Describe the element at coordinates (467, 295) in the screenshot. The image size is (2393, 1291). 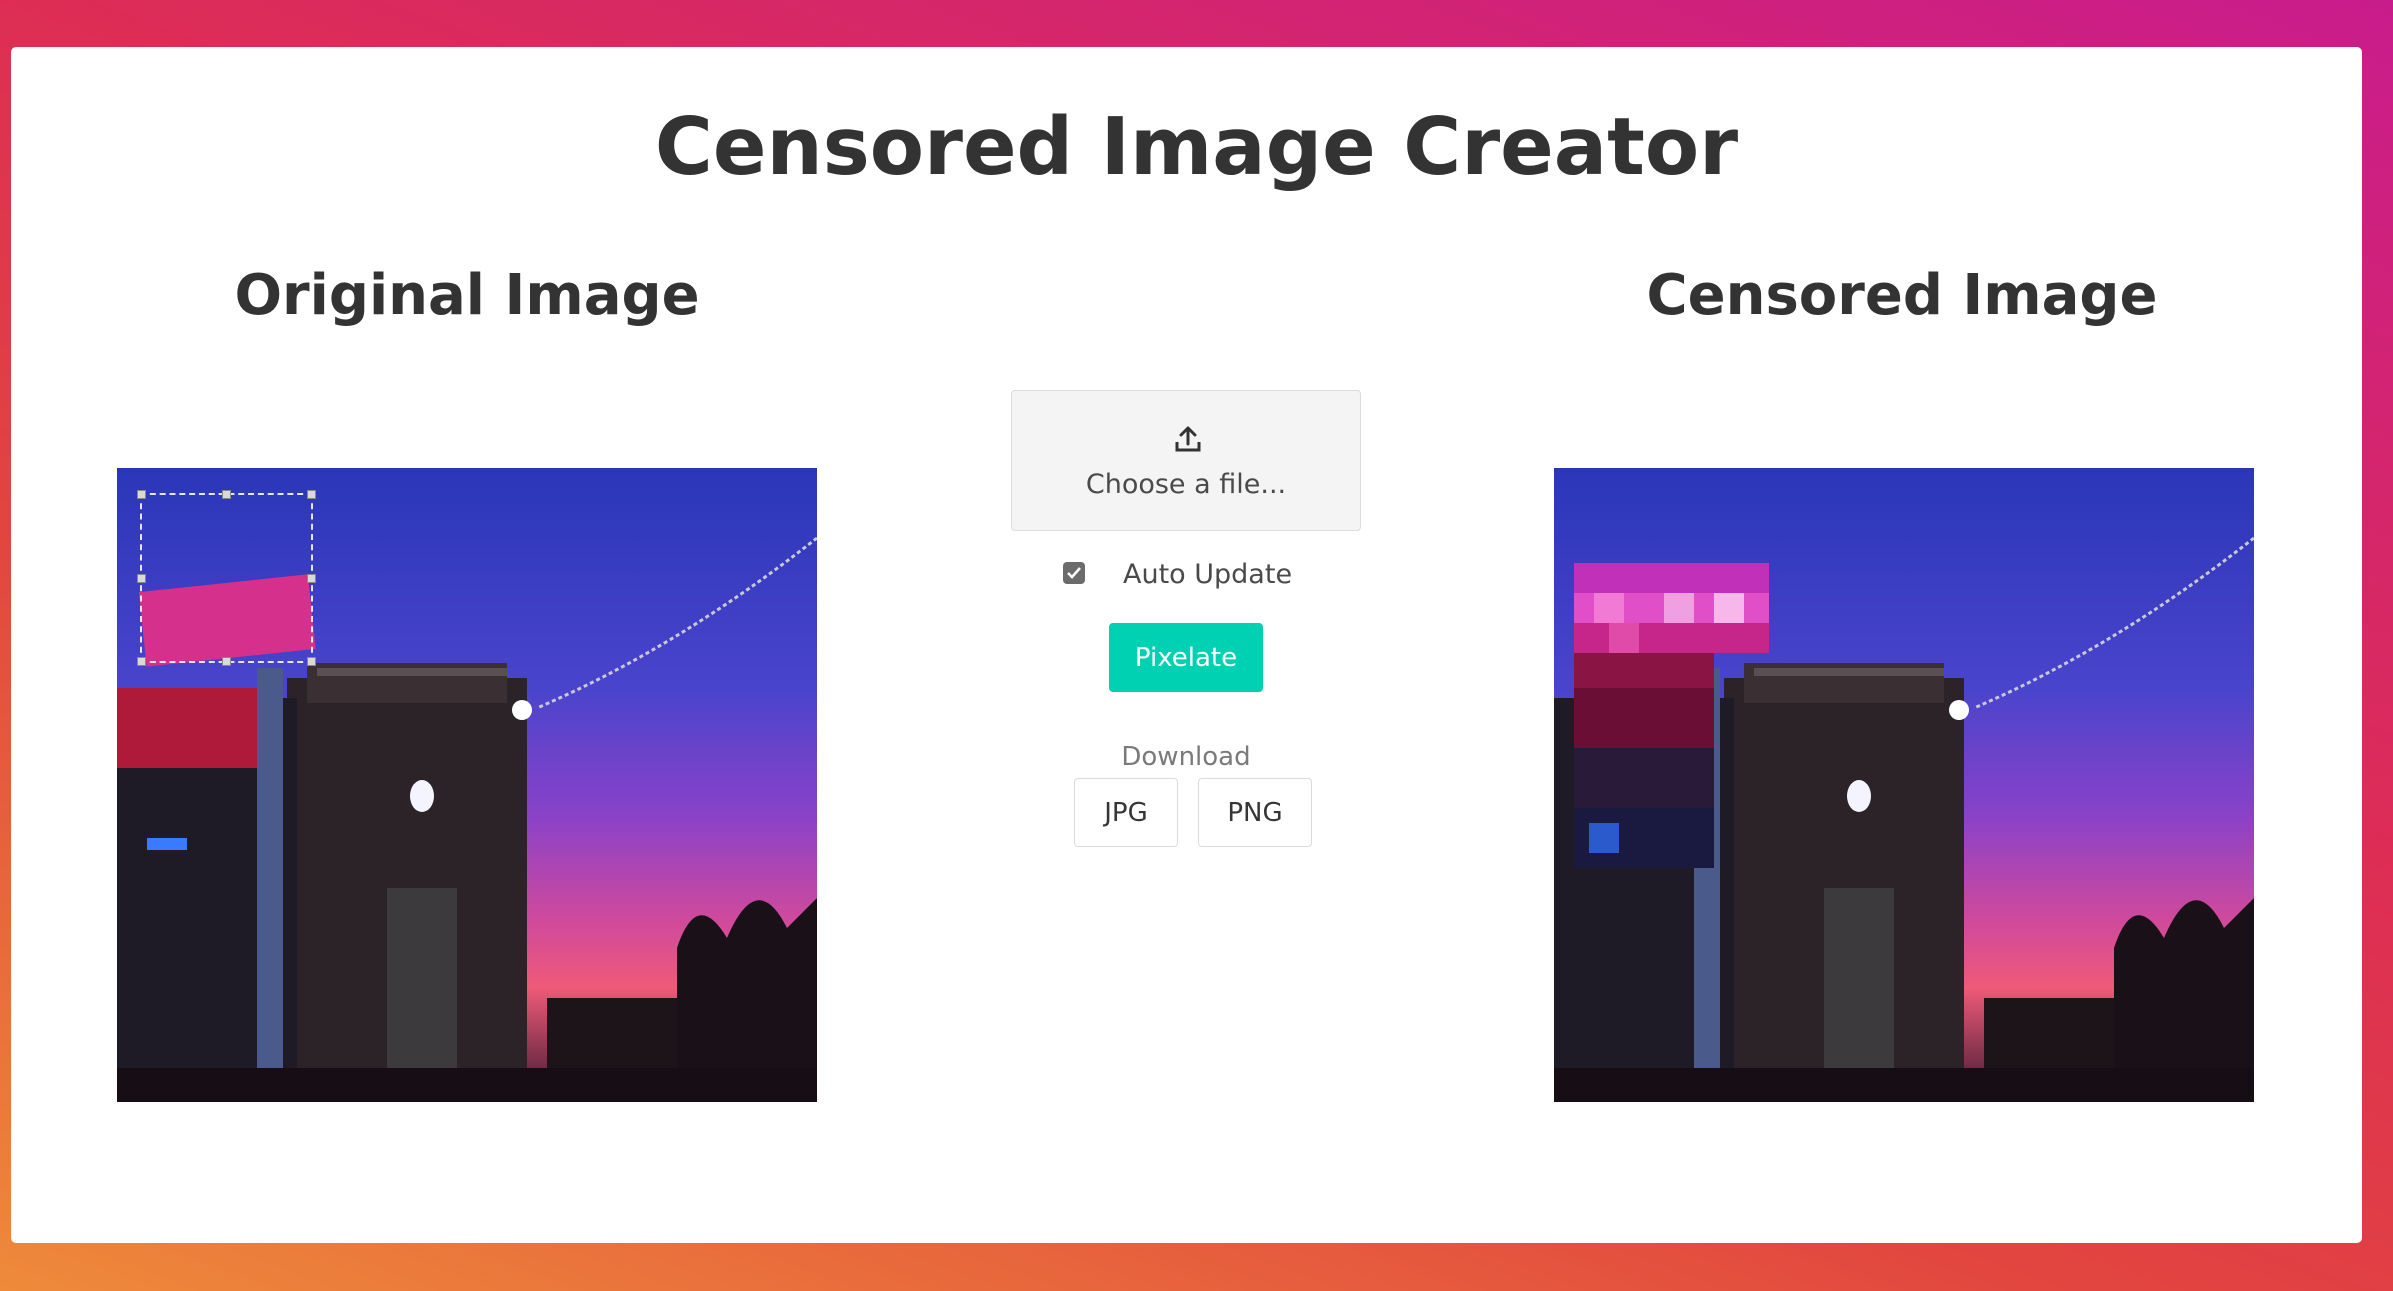
I see `original-image-heading: Original Image` at that location.